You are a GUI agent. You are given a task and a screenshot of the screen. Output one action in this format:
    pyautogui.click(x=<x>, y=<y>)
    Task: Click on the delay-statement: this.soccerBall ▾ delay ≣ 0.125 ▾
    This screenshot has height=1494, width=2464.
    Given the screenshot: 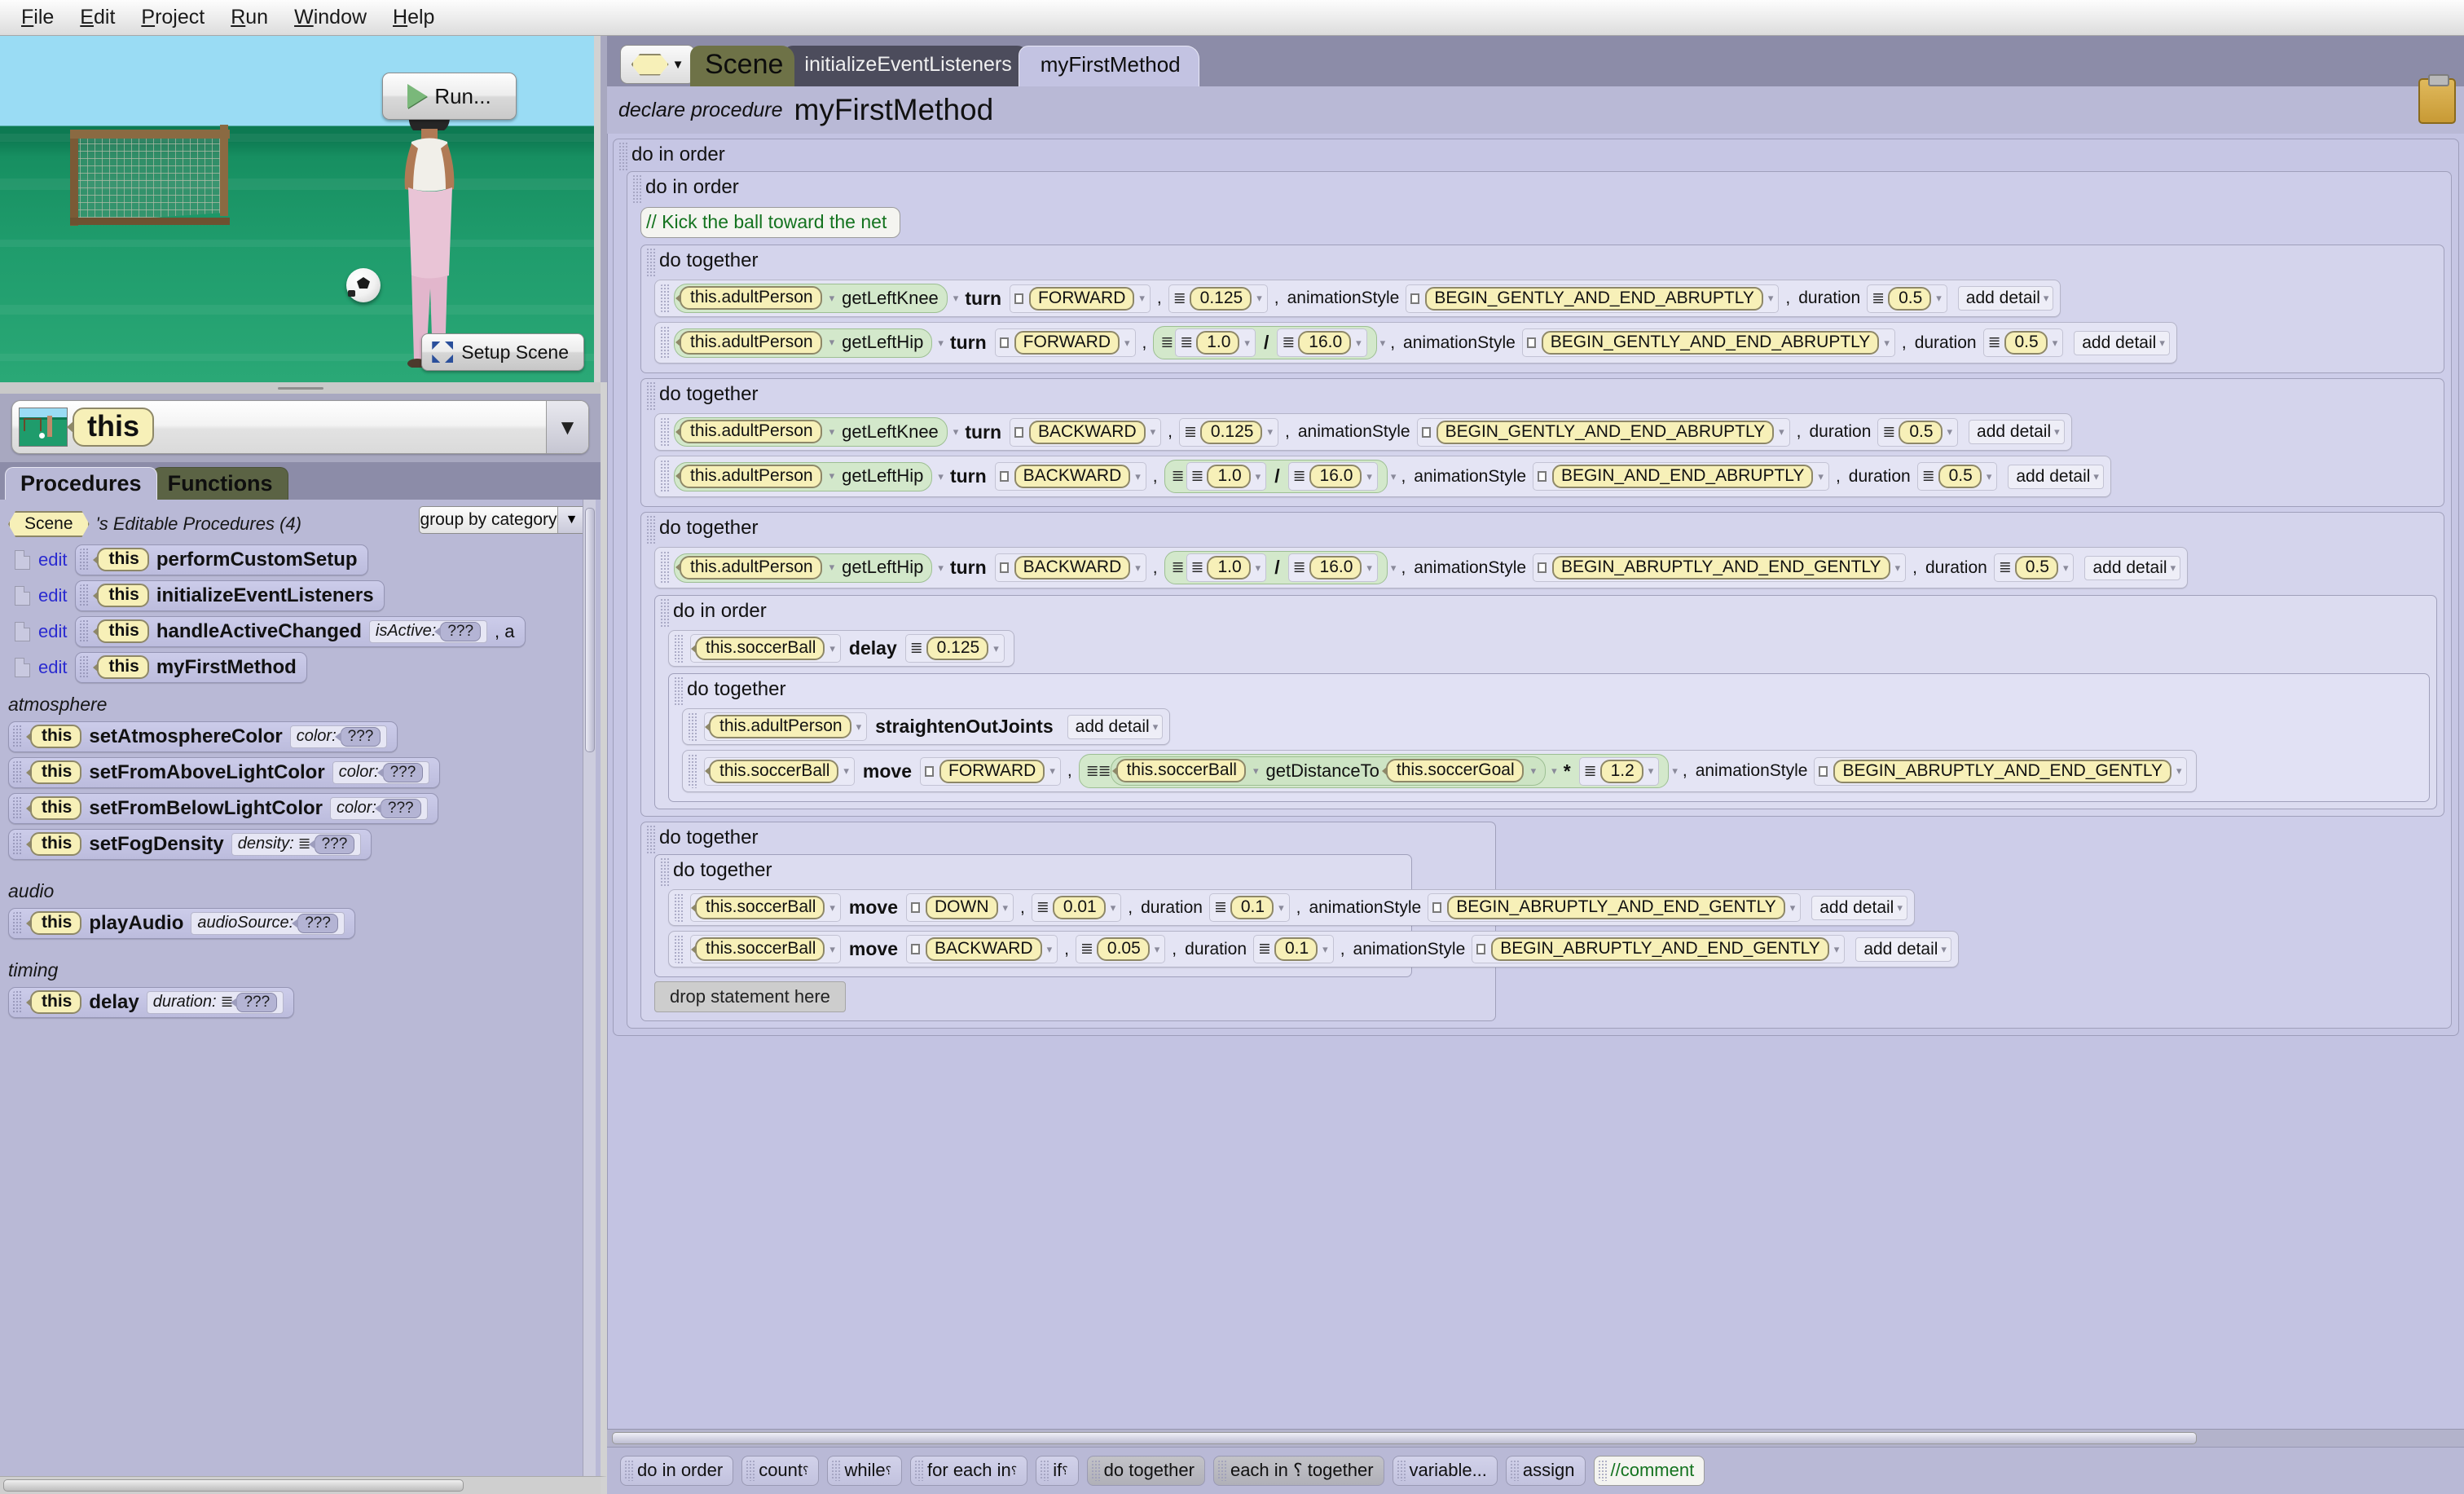 What is the action you would take?
    pyautogui.click(x=841, y=648)
    